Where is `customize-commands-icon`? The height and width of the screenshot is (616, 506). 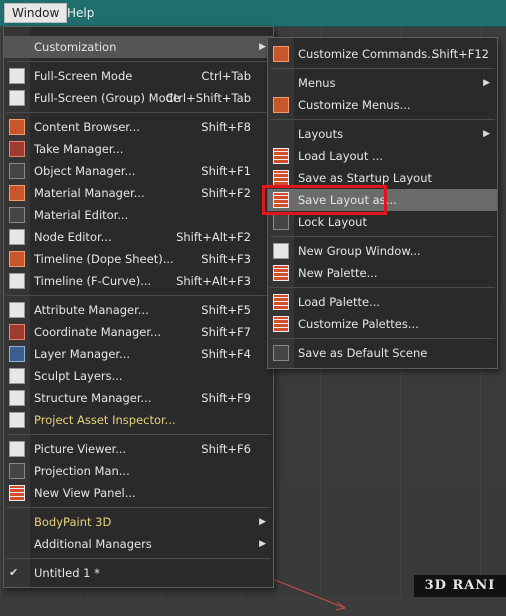 customize-commands-icon is located at coordinates (281, 54).